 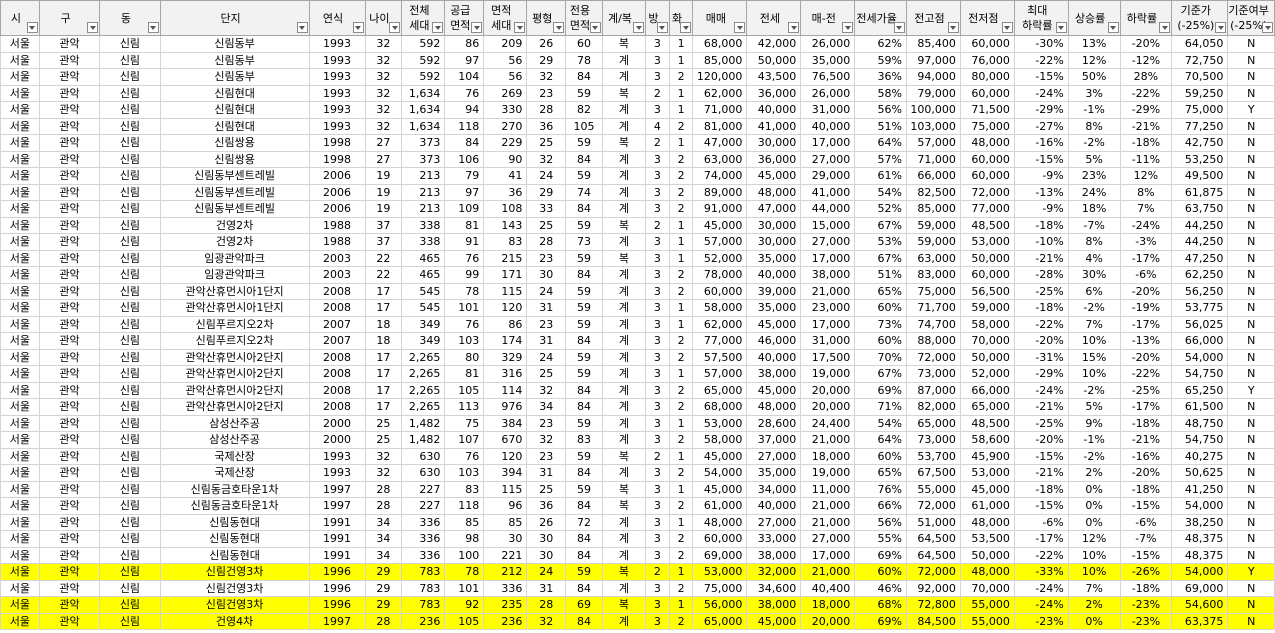 I want to click on table-cell: 94,000, so click(x=933, y=77).